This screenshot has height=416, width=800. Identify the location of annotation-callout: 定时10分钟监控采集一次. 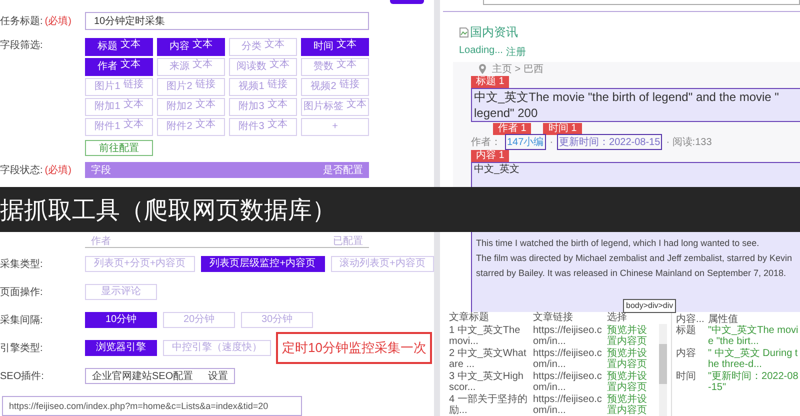
(354, 348).